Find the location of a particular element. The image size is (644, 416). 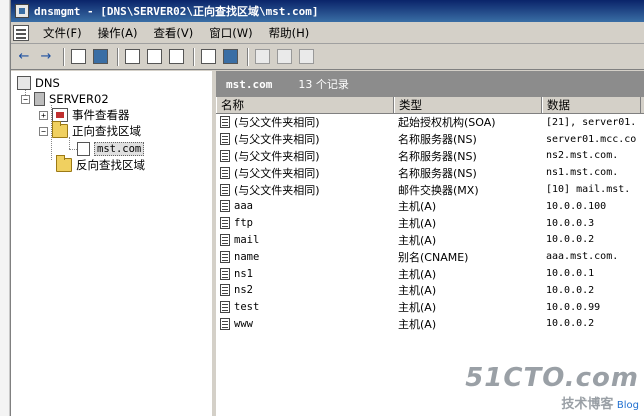

expand-icon: + is located at coordinates (43, 115).